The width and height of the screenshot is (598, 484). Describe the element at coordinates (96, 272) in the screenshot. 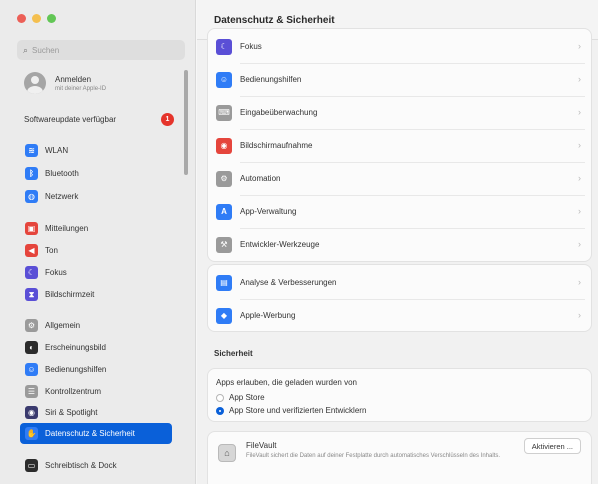

I see `sidebar-item-focus: ☾ Fokus` at that location.